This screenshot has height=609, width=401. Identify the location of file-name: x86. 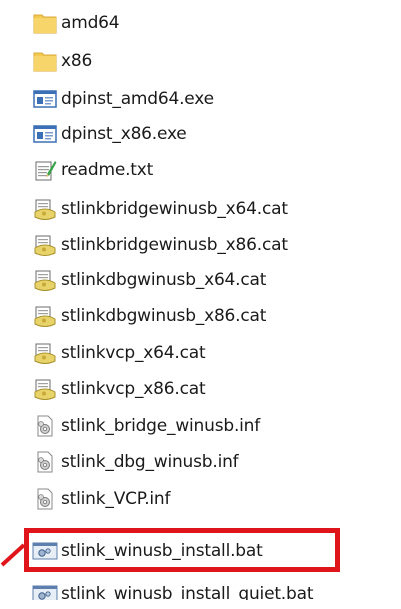
(77, 61).